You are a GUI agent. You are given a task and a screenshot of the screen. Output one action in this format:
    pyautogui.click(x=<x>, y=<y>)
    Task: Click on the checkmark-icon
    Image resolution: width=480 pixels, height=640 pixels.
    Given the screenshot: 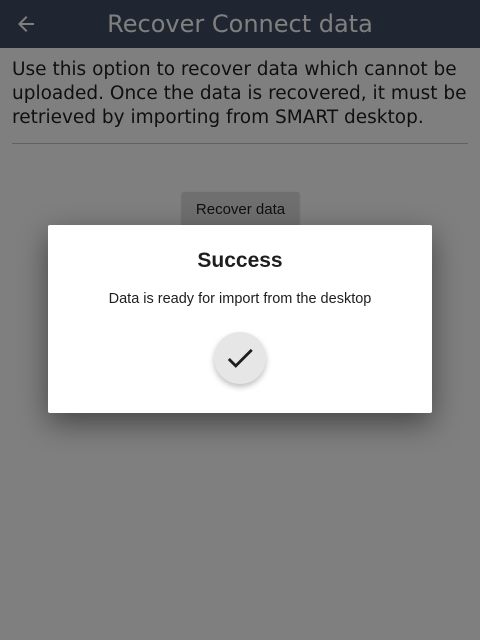 What is the action you would take?
    pyautogui.click(x=240, y=358)
    